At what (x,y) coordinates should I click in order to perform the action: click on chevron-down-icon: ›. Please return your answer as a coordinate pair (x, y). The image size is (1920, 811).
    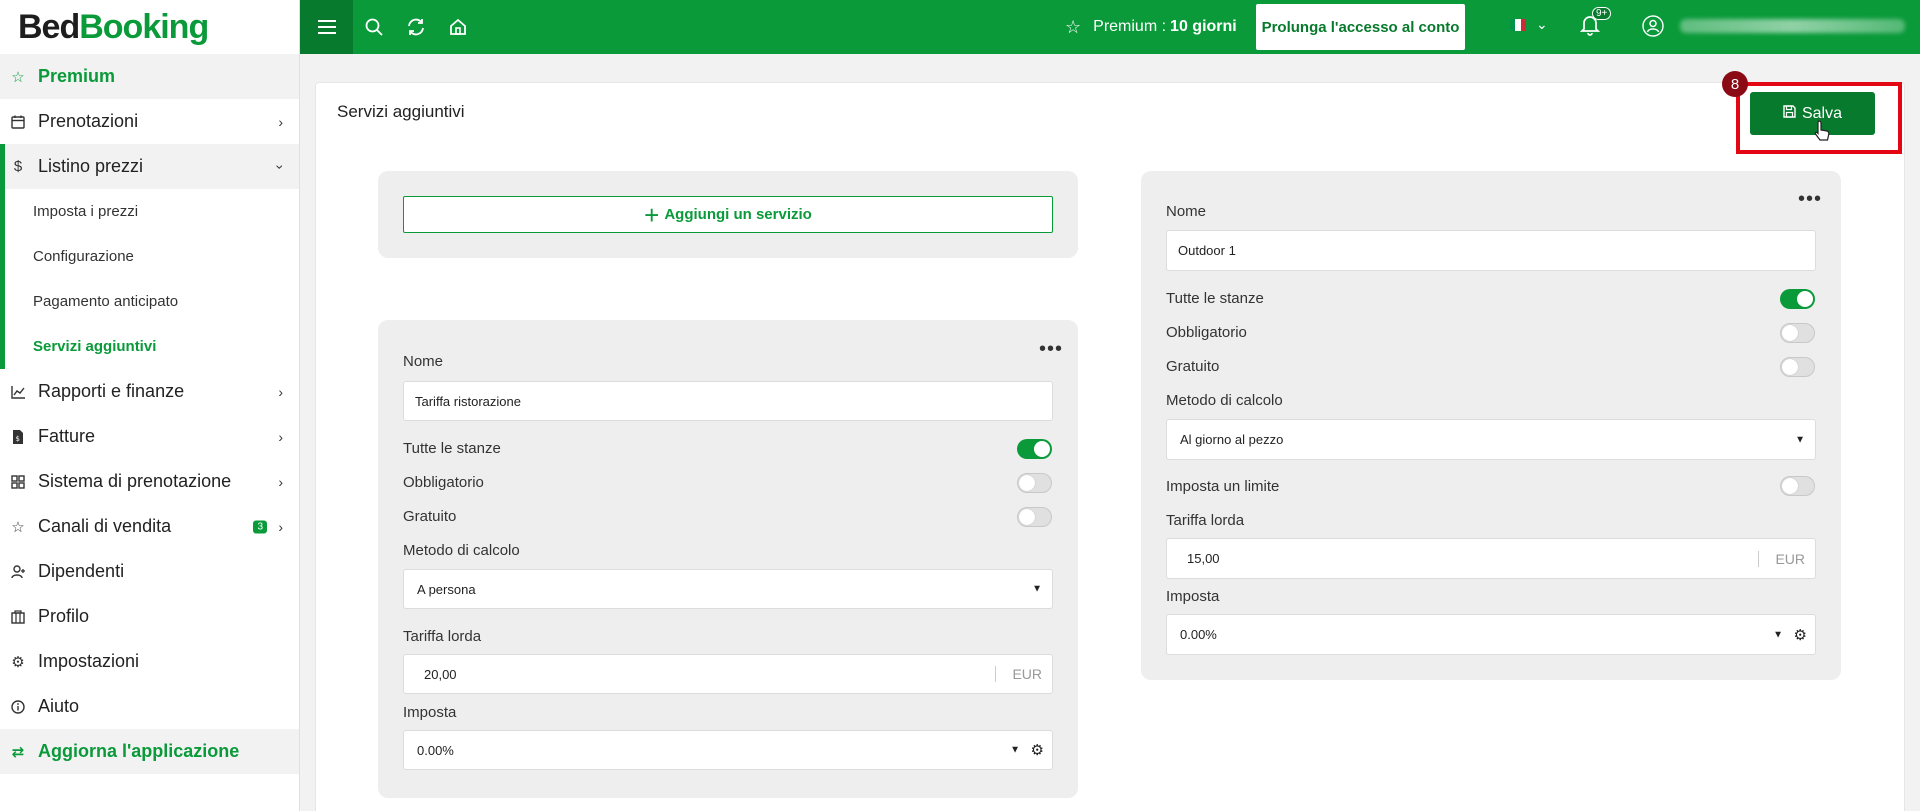
    Looking at the image, I should click on (280, 166).